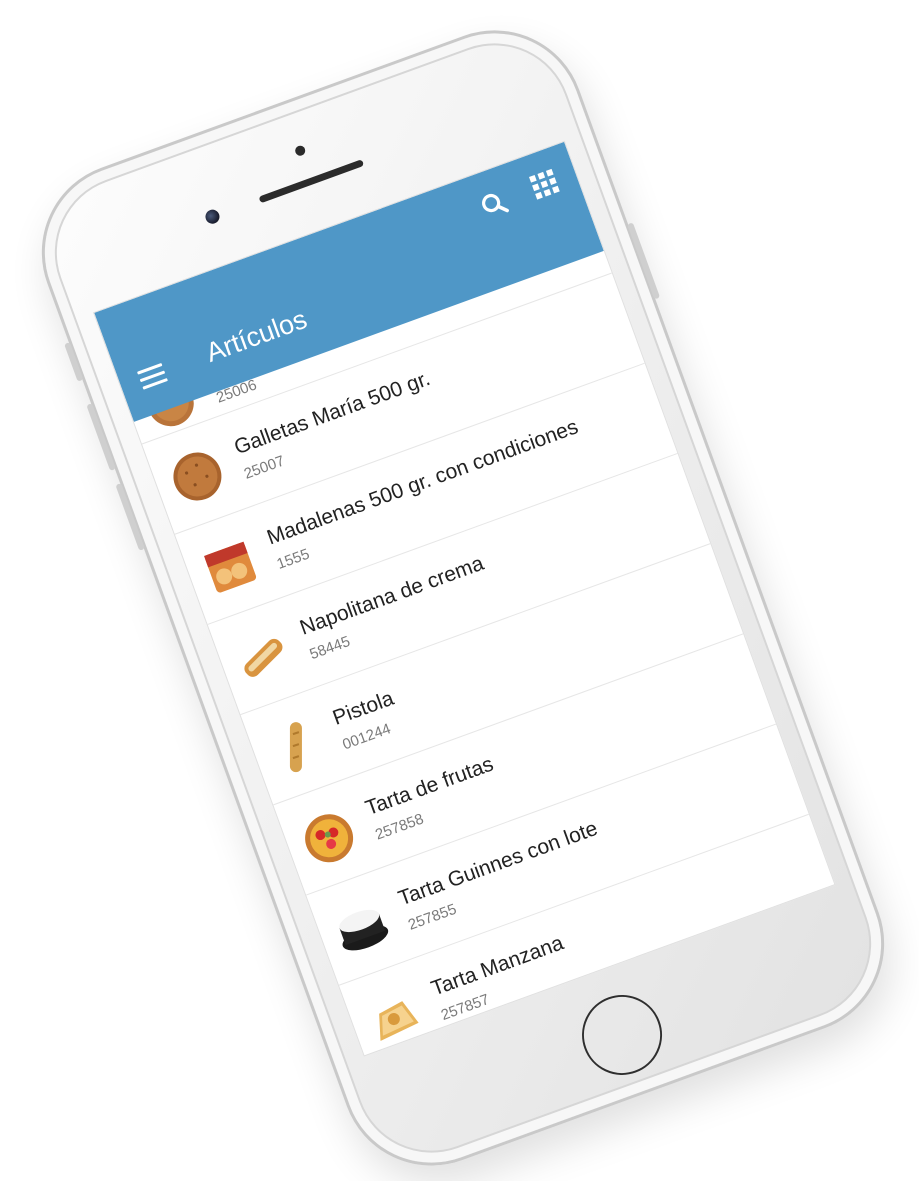 Image resolution: width=919 pixels, height=1181 pixels. Describe the element at coordinates (152, 376) in the screenshot. I see `hamburger-menu-icon` at that location.